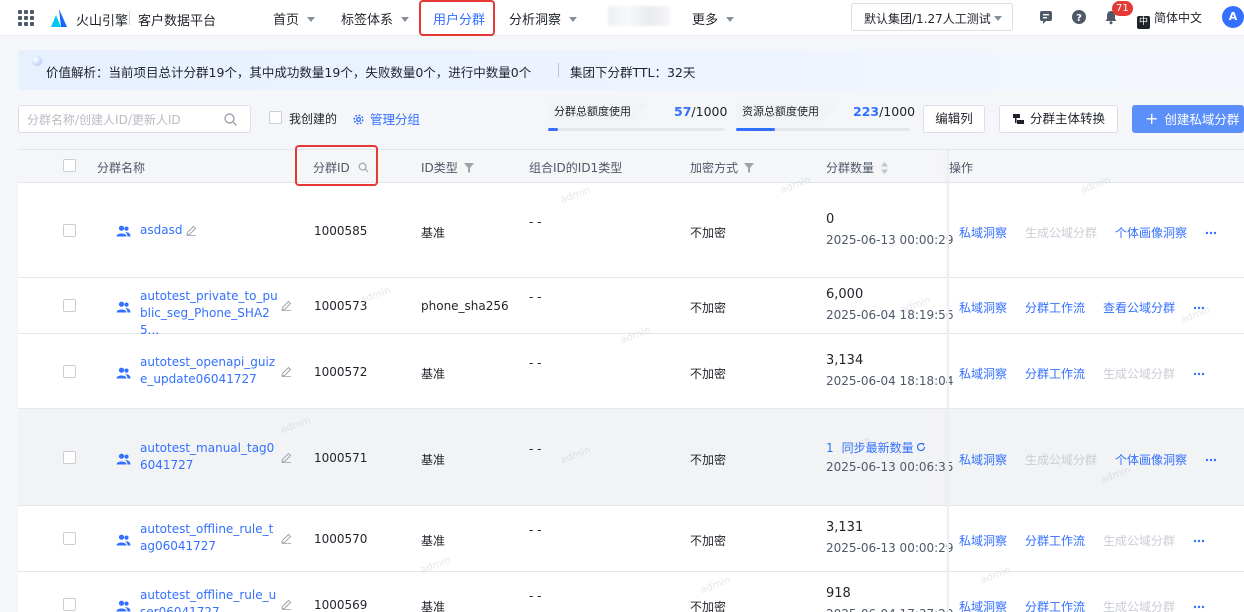  Describe the element at coordinates (1143, 22) in the screenshot. I see `language-icon: 中` at that location.